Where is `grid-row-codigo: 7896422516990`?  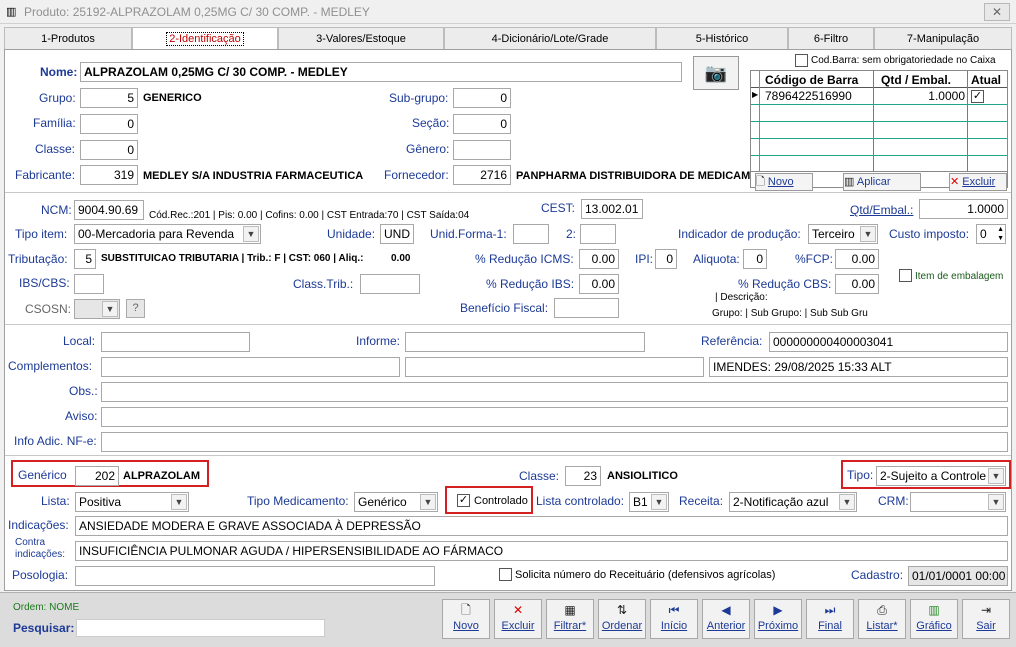 grid-row-codigo: 7896422516990 is located at coordinates (808, 96).